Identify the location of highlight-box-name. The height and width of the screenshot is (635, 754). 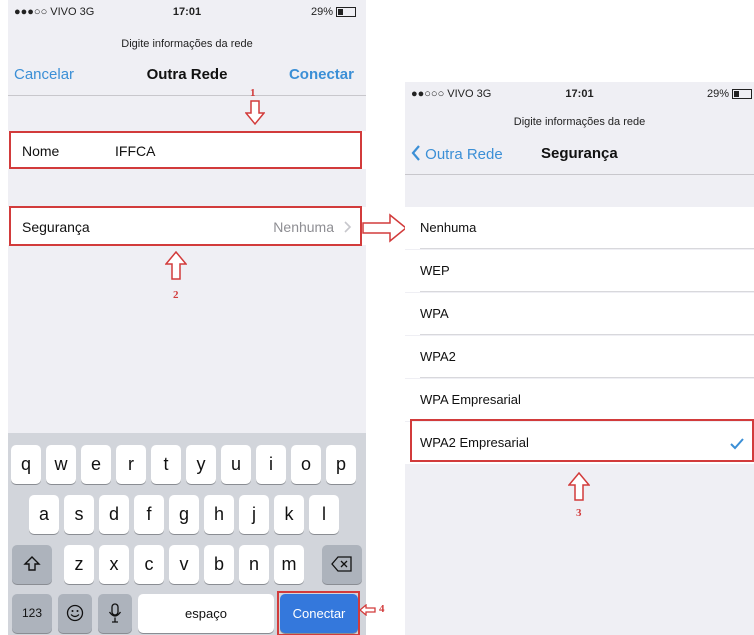
(185, 150).